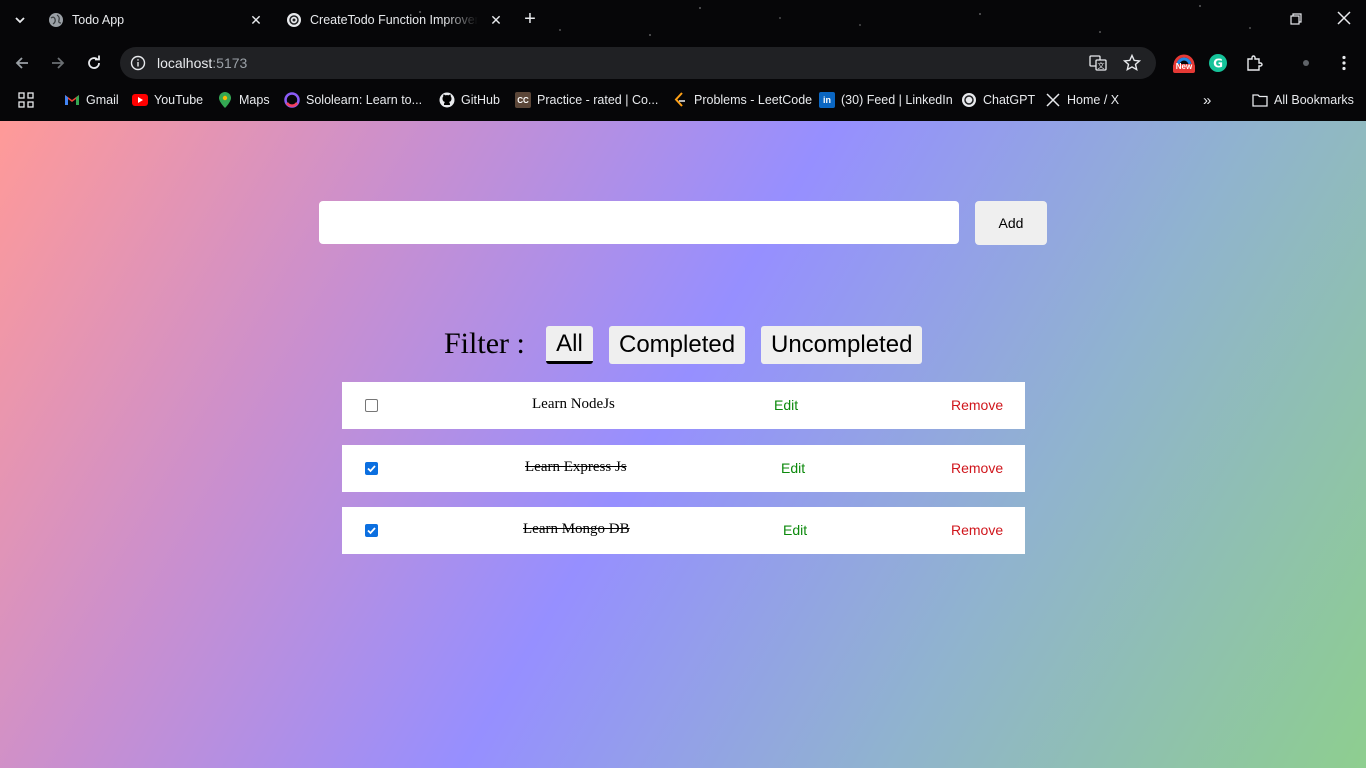 The height and width of the screenshot is (768, 1366). What do you see at coordinates (639, 222) in the screenshot?
I see `todo-input` at bounding box center [639, 222].